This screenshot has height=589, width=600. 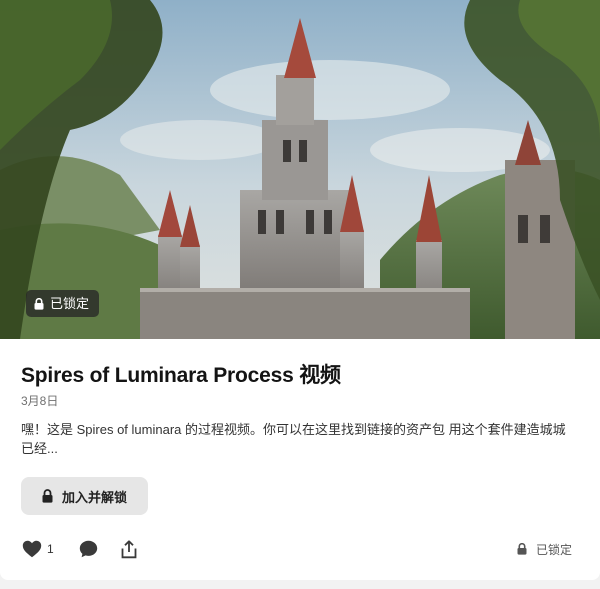 What do you see at coordinates (50, 549) in the screenshot?
I see `like-count: 1` at bounding box center [50, 549].